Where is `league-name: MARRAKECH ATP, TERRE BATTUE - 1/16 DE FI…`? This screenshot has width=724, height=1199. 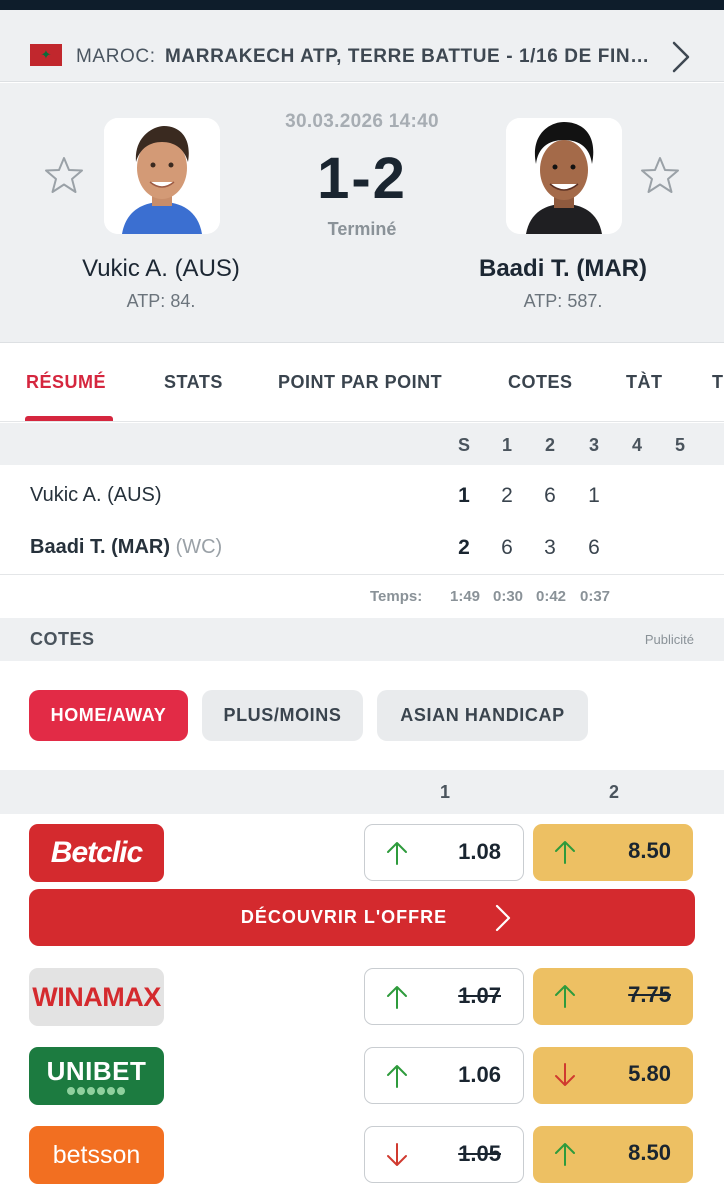 league-name: MARRAKECH ATP, TERRE BATTUE - 1/16 DE FI… is located at coordinates (410, 56).